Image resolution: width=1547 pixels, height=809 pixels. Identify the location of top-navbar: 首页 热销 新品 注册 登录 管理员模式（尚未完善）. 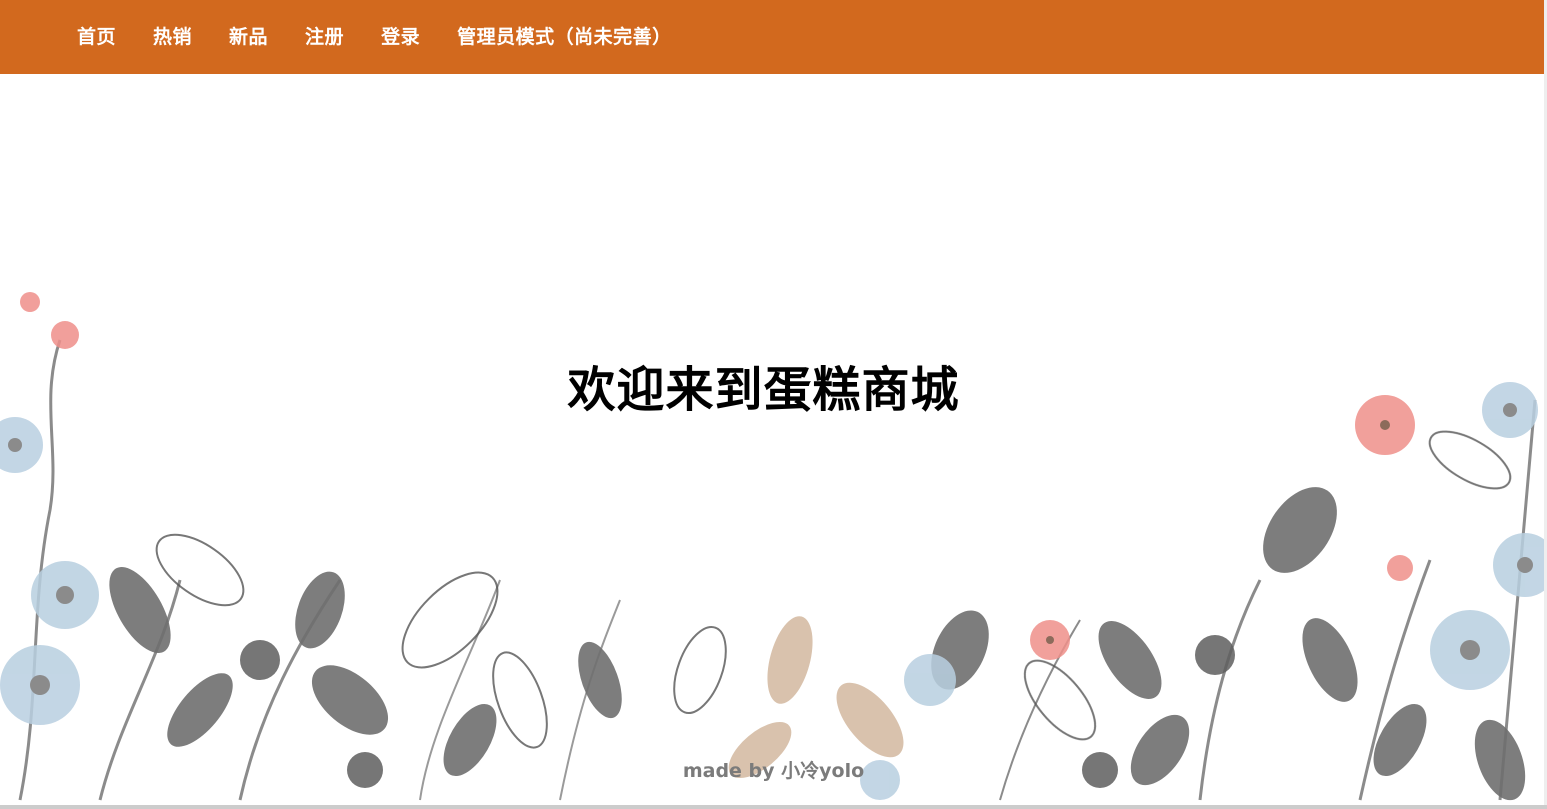
(772, 37).